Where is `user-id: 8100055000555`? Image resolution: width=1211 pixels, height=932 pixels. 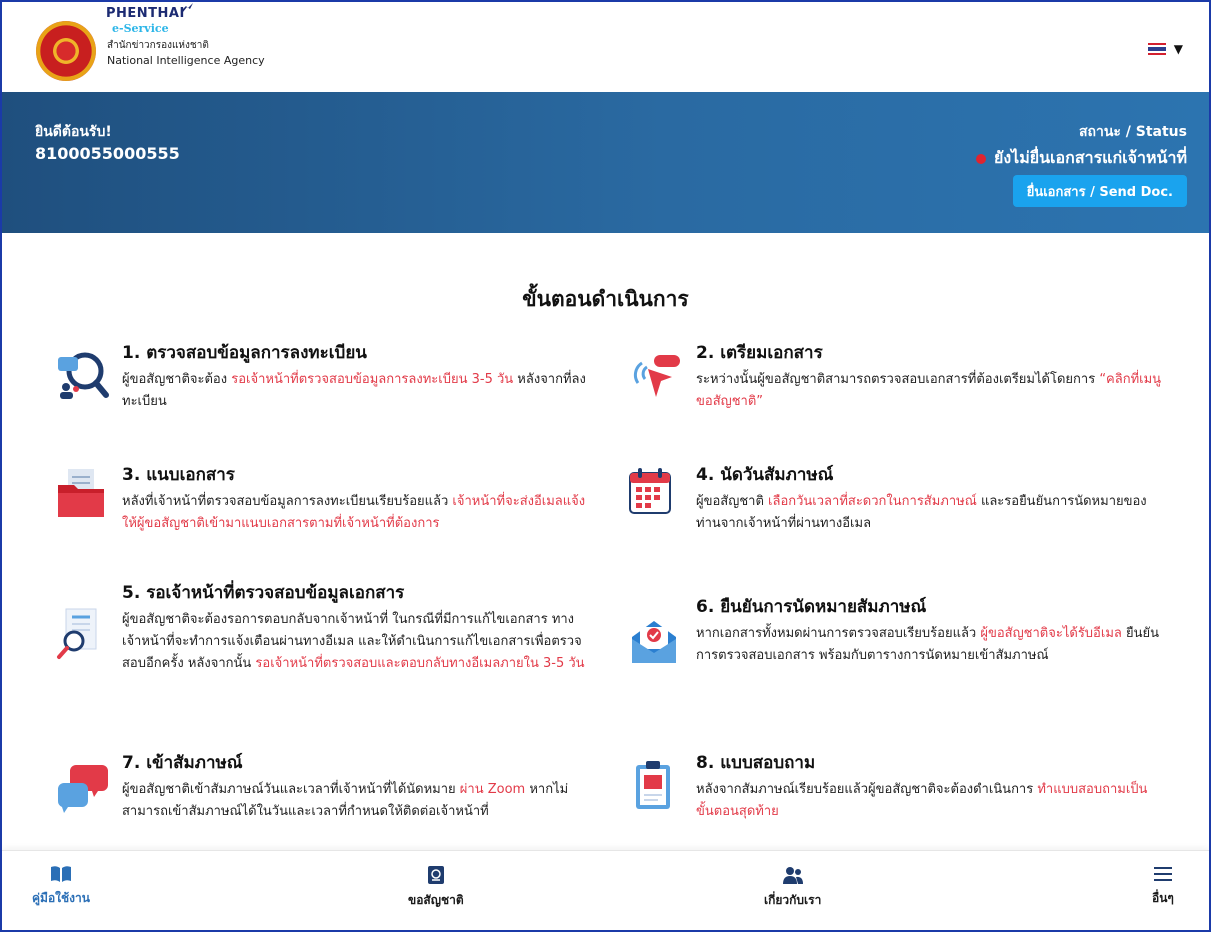 user-id: 8100055000555 is located at coordinates (107, 153).